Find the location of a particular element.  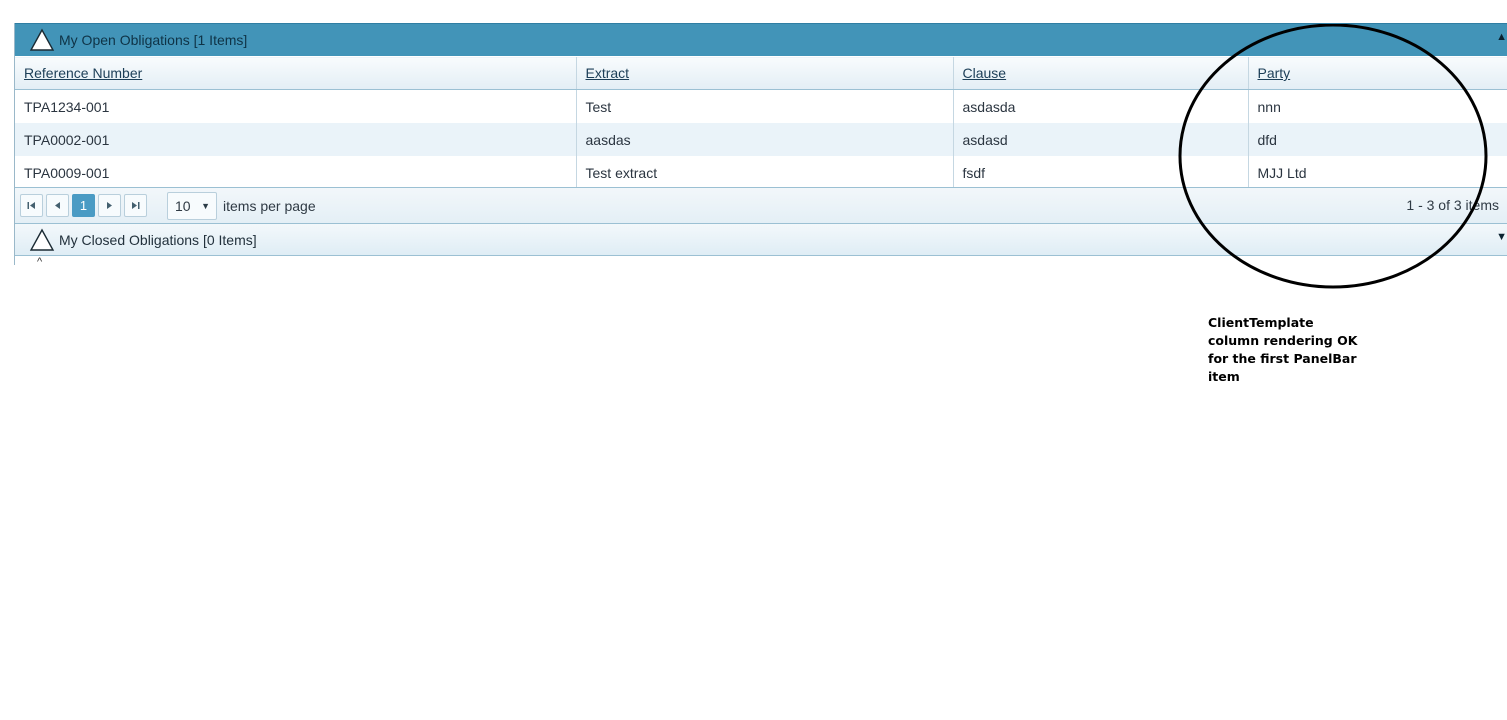

items-per-page-label: items per page is located at coordinates (269, 205).